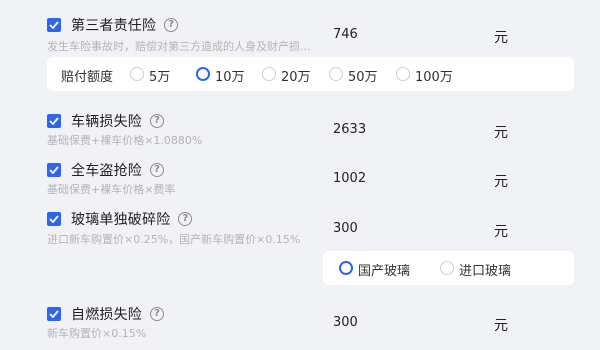  Describe the element at coordinates (230, 75) in the screenshot. I see `compensation-option-10w: 10万` at that location.